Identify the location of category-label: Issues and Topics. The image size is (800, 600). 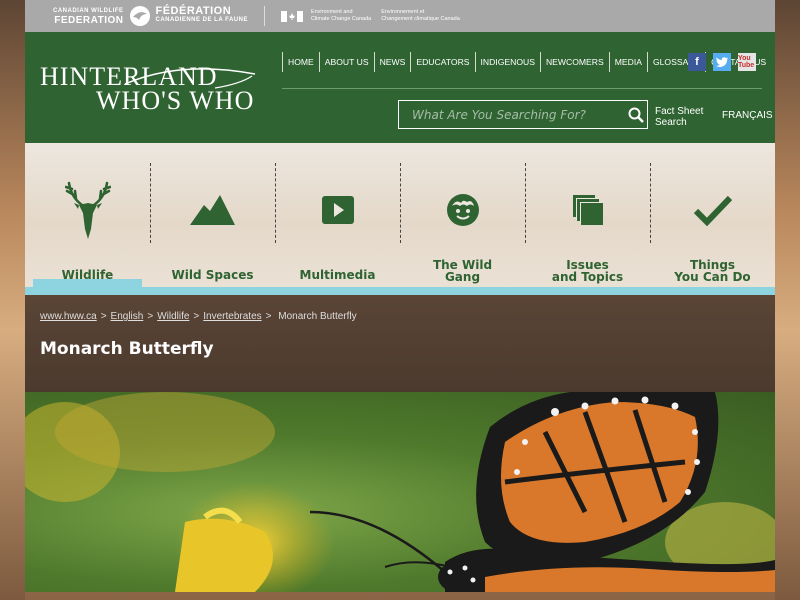
(587, 271).